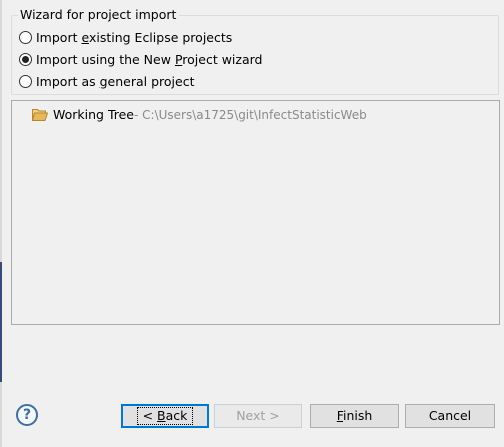 The width and height of the screenshot is (504, 447). What do you see at coordinates (161, 415) in the screenshot?
I see `mnemonic: B` at bounding box center [161, 415].